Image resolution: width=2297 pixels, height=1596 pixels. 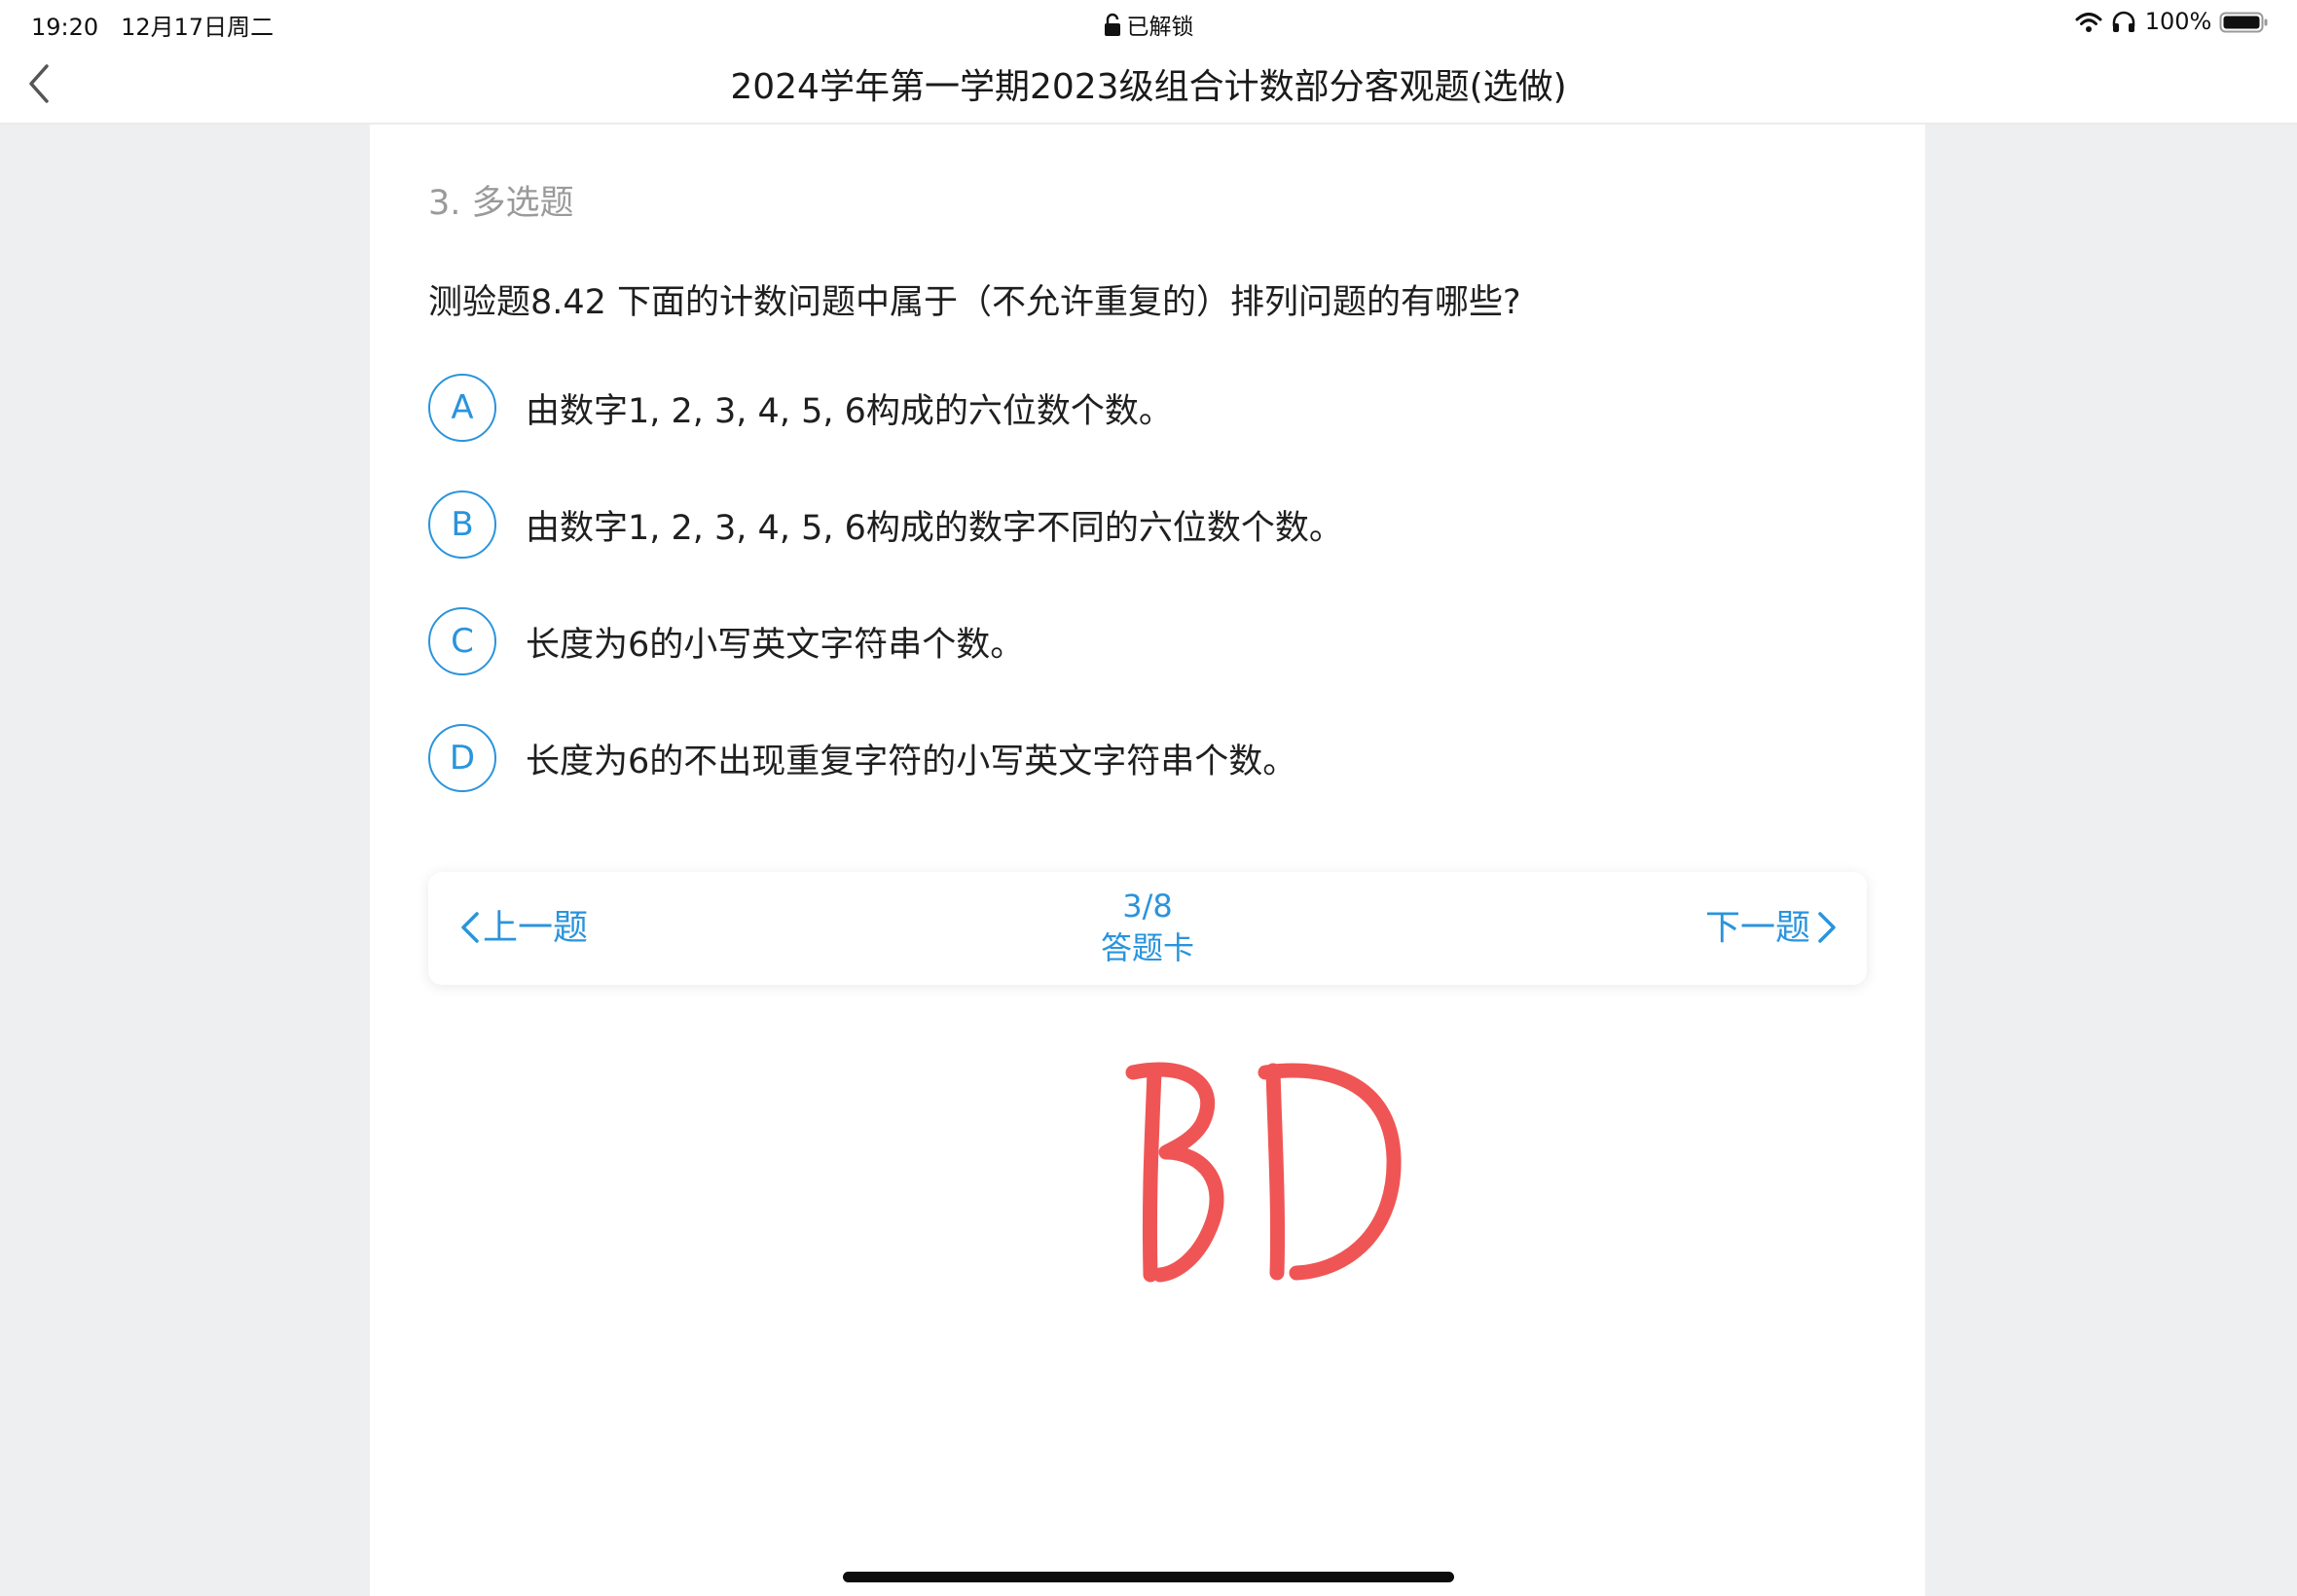 I want to click on status-indicators: 100%, so click(x=2173, y=21).